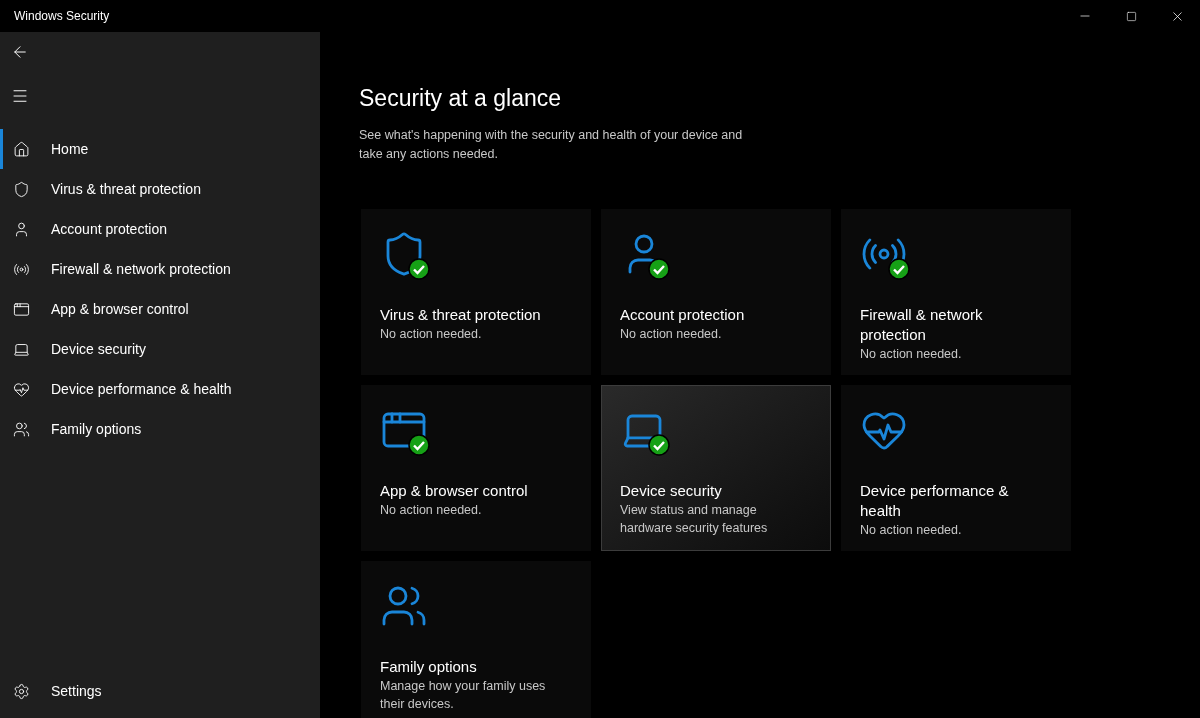  What do you see at coordinates (21, 229) in the screenshot?
I see `person-icon` at bounding box center [21, 229].